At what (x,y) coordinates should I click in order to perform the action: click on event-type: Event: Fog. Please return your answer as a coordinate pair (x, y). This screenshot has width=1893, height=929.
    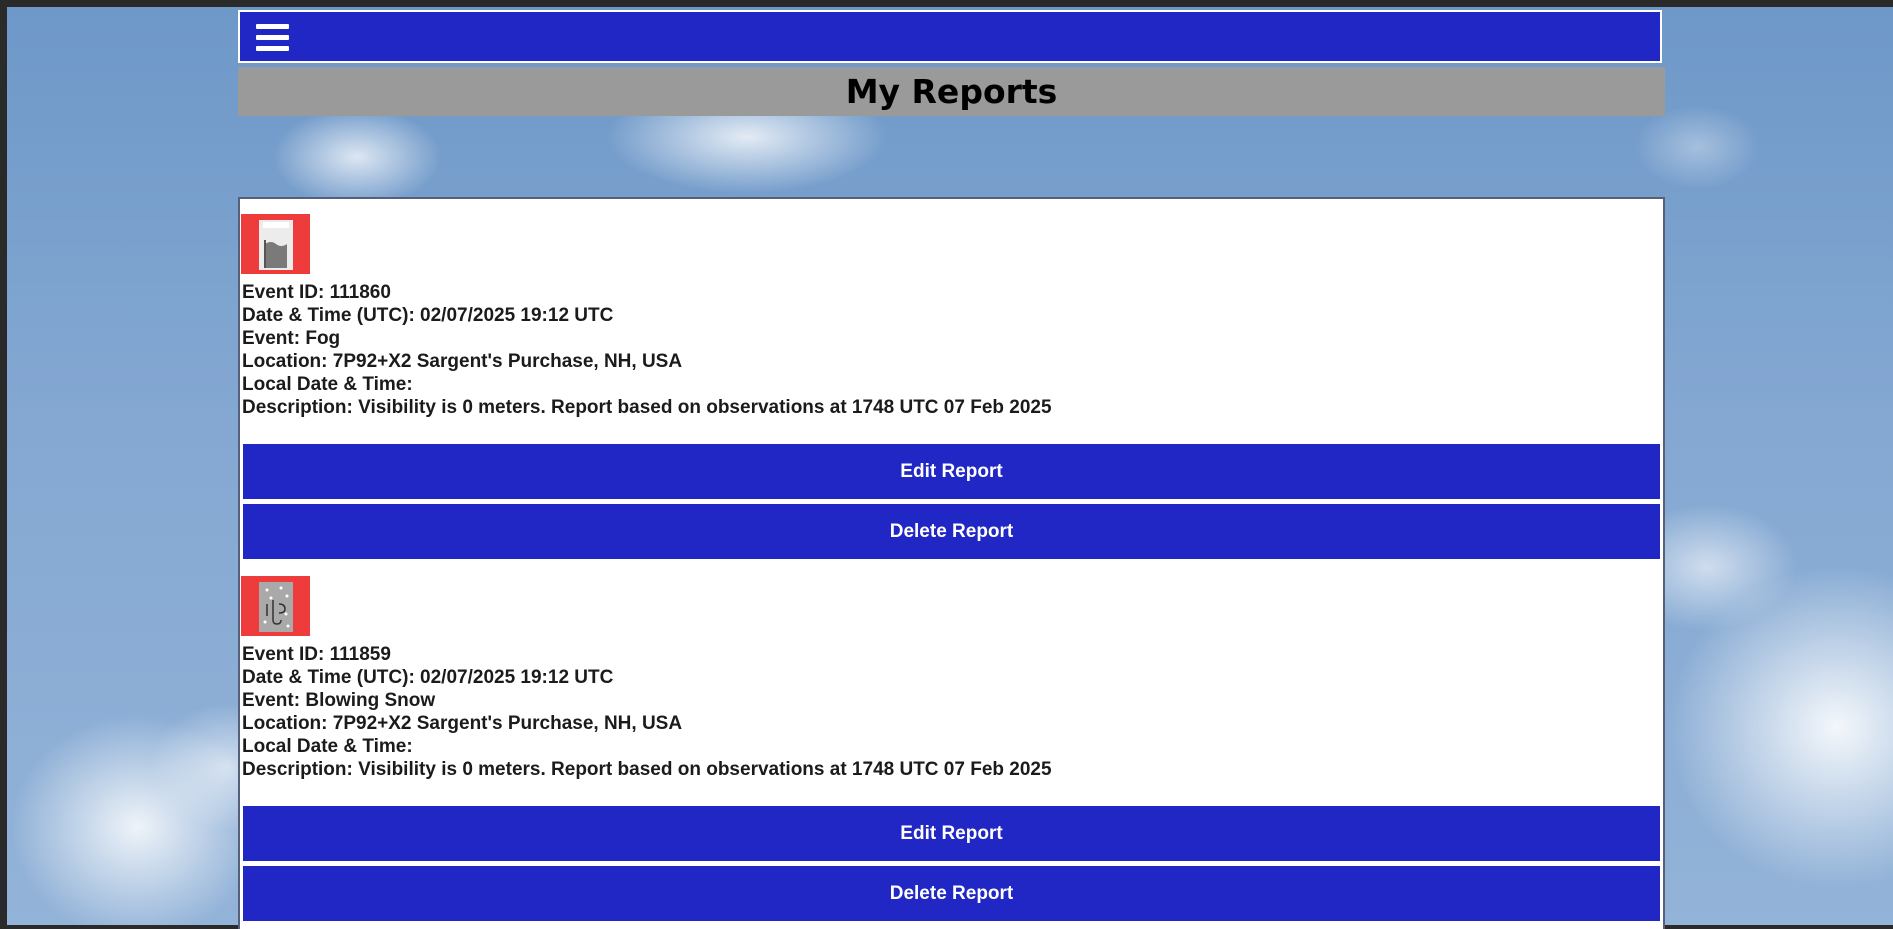
    Looking at the image, I should click on (291, 338).